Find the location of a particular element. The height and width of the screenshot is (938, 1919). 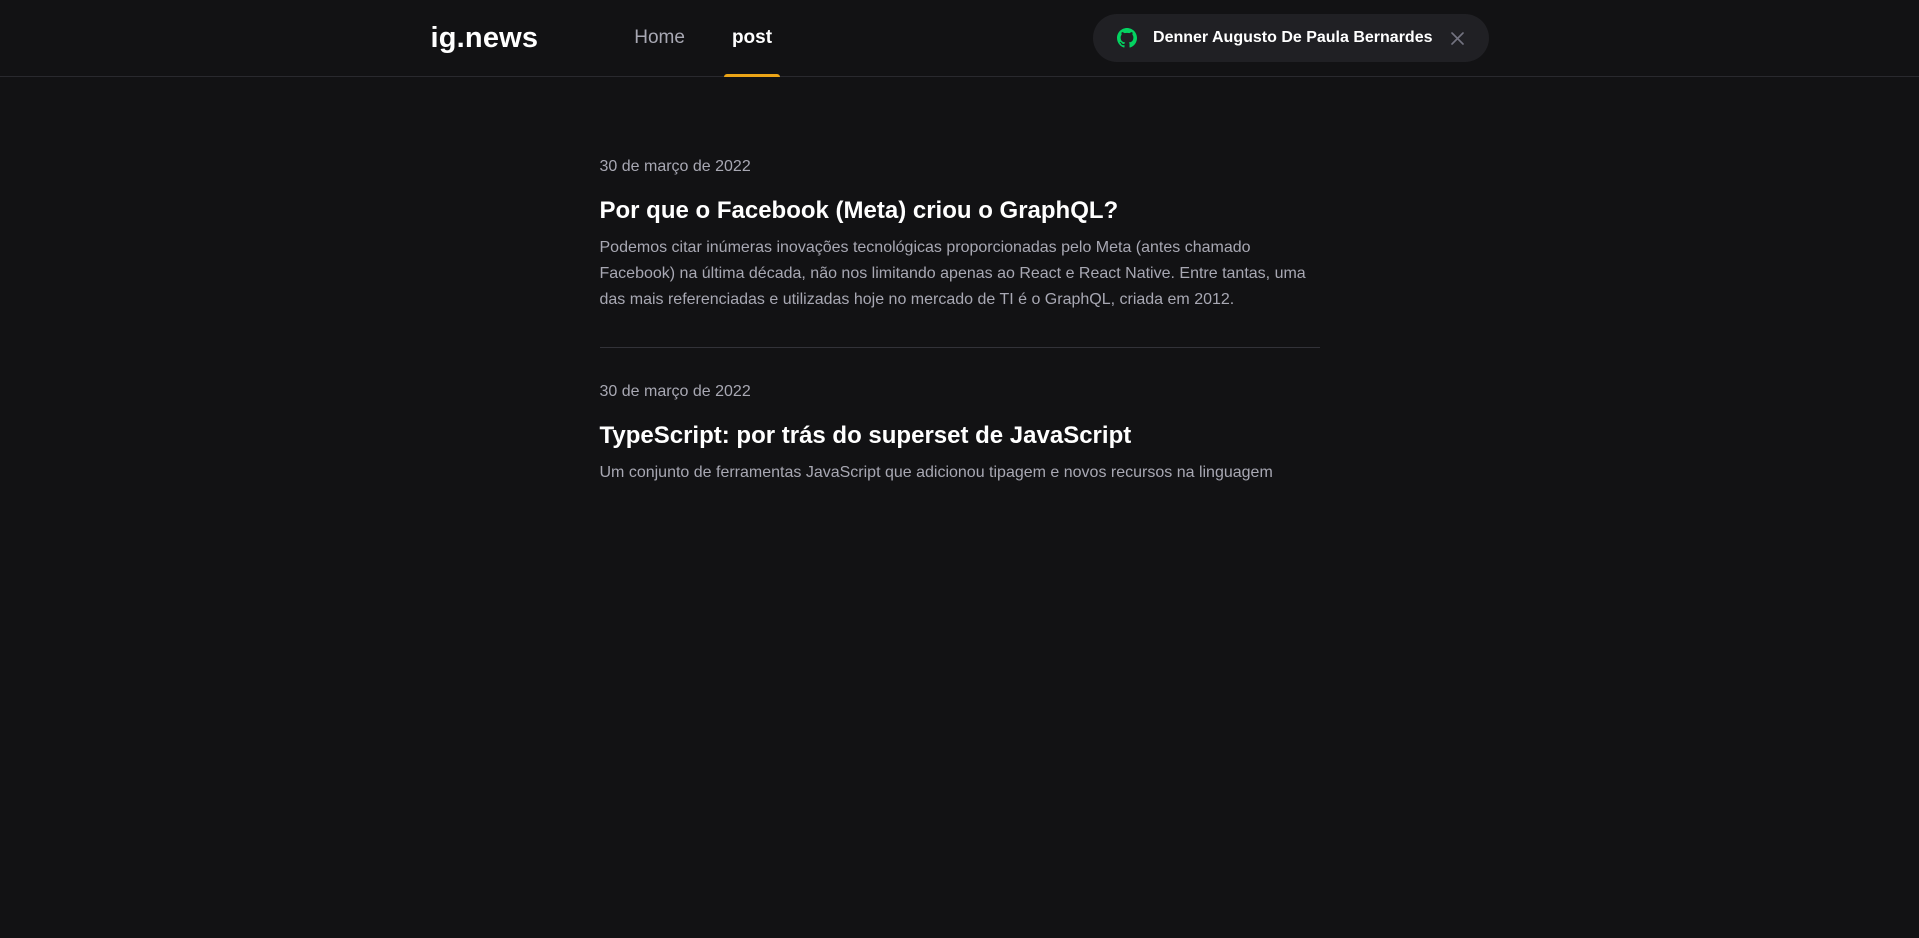

logo: ig.news is located at coordinates (485, 38).